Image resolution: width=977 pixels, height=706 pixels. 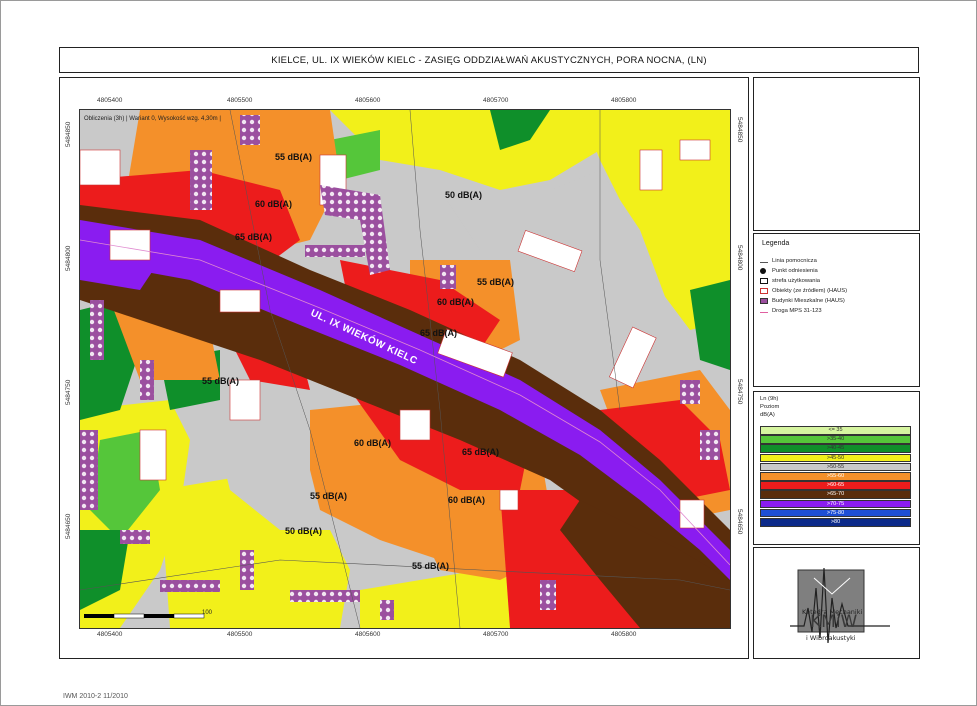 What do you see at coordinates (68, 258) in the screenshot?
I see `y-tick-left-2: 5484800` at bounding box center [68, 258].